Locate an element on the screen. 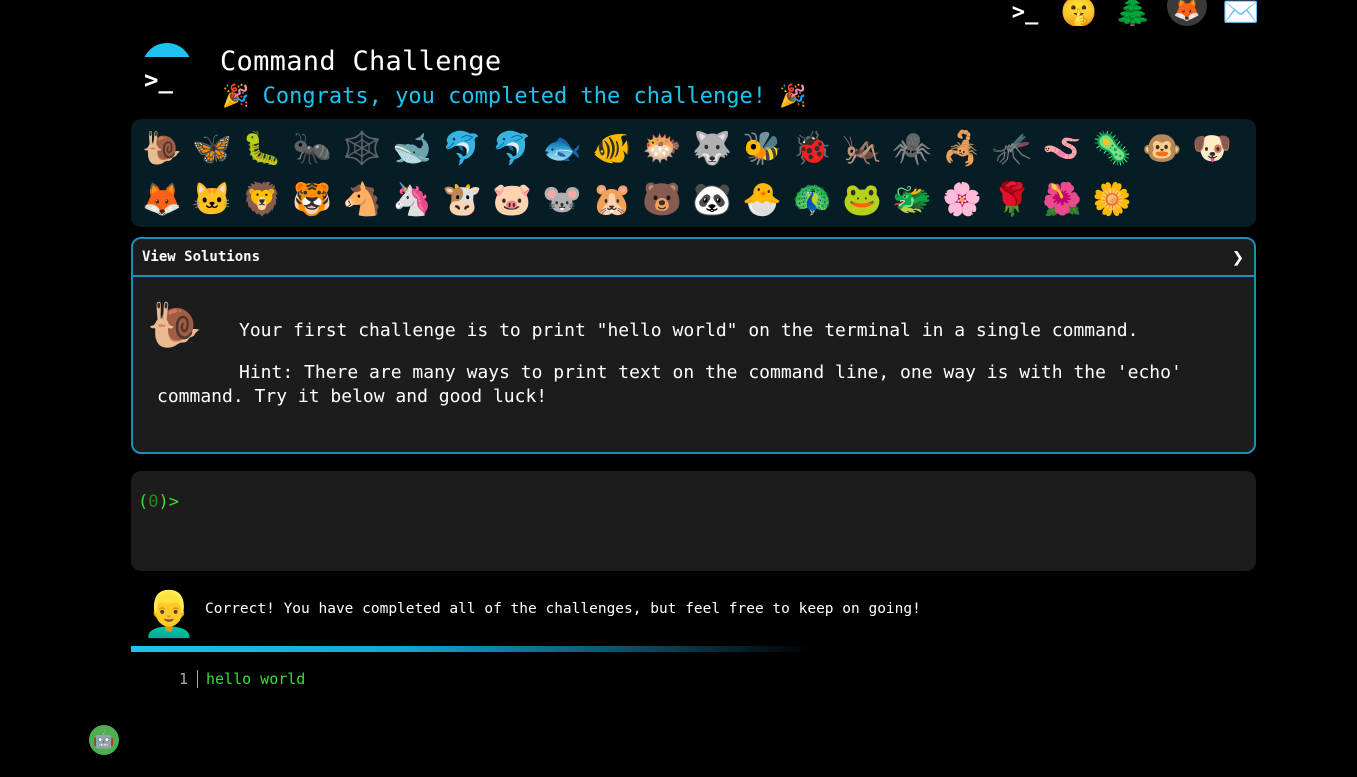 This screenshot has height=777, width=1357. avatar: 👱‍♂️ is located at coordinates (169, 614).